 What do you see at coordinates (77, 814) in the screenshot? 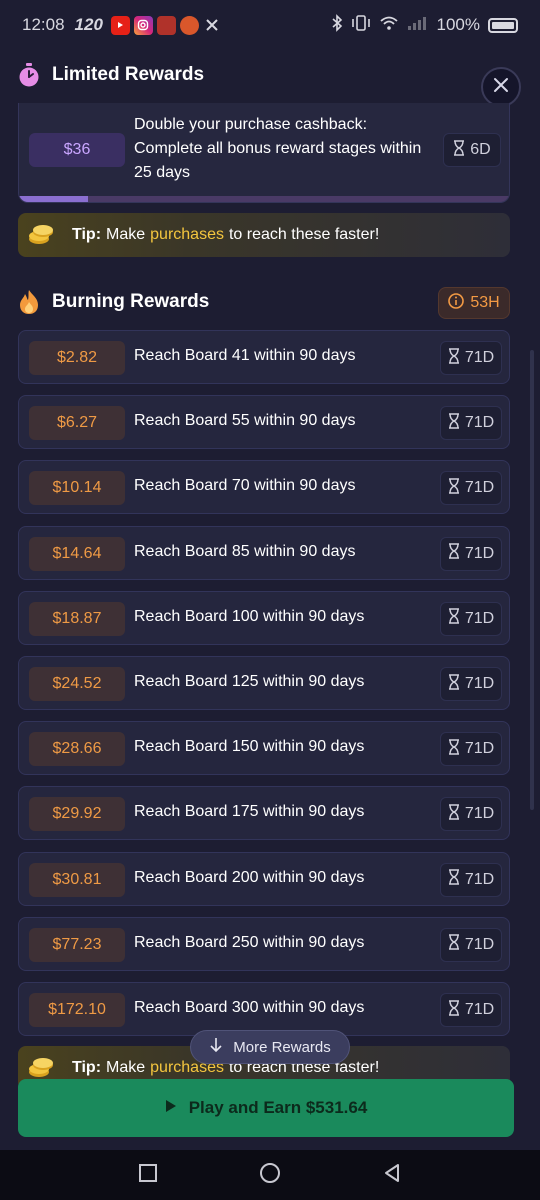
I see `reward-amount: $29.92` at bounding box center [77, 814].